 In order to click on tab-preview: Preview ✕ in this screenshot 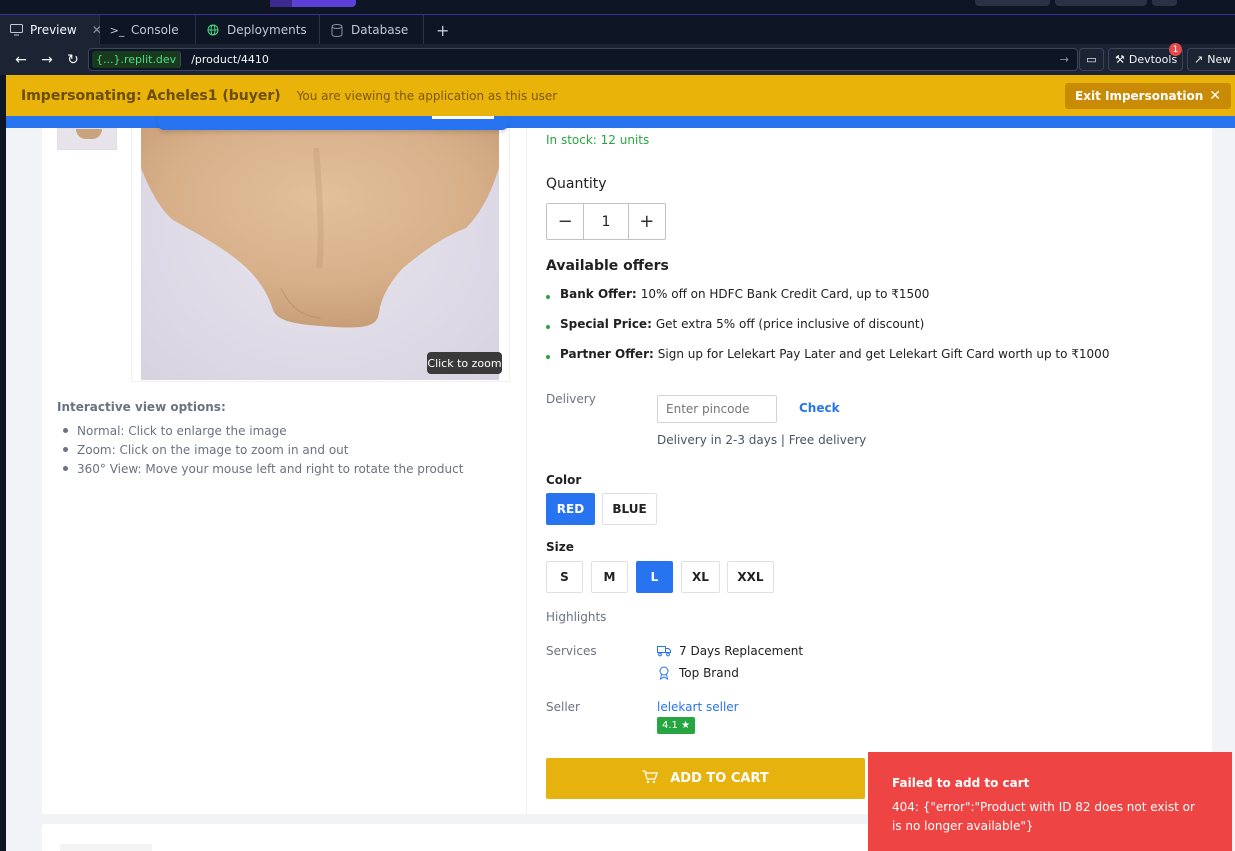, I will do `click(51, 30)`.